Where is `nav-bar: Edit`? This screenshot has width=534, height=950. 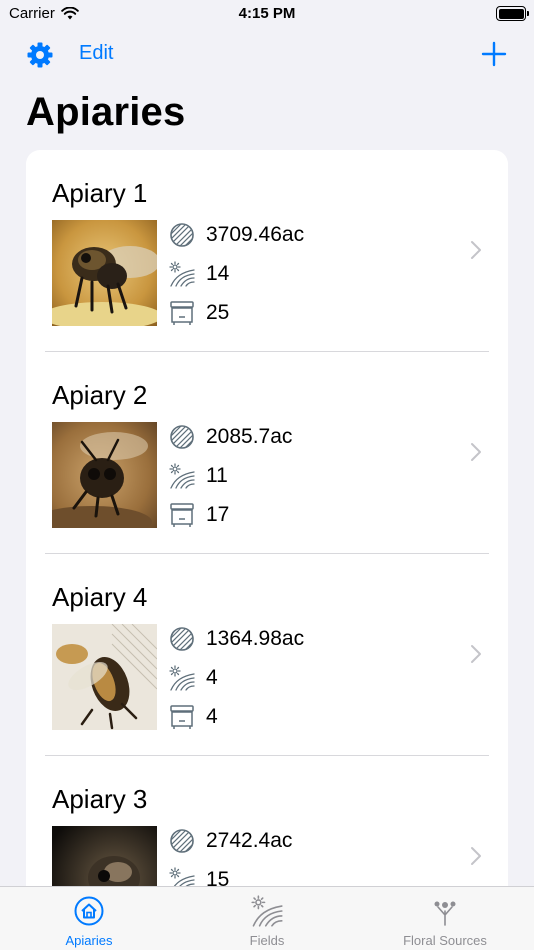
nav-bar: Edit is located at coordinates (267, 56).